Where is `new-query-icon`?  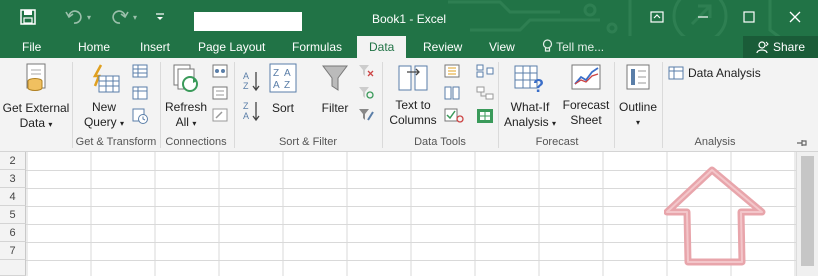 new-query-icon is located at coordinates (106, 78).